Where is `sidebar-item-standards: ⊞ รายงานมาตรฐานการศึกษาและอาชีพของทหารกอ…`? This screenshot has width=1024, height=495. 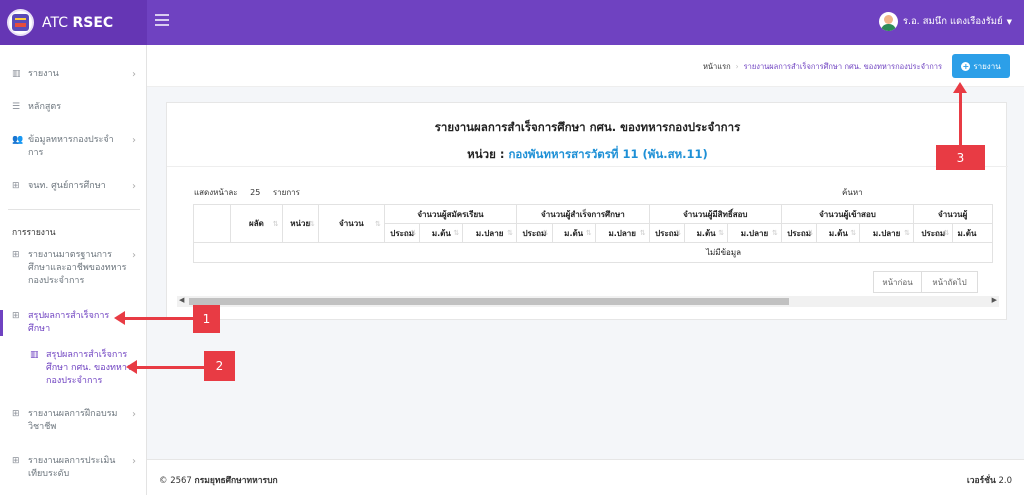 sidebar-item-standards: ⊞ รายงานมาตรฐานการศึกษาและอาชีพของทหารกอ… is located at coordinates (73, 268).